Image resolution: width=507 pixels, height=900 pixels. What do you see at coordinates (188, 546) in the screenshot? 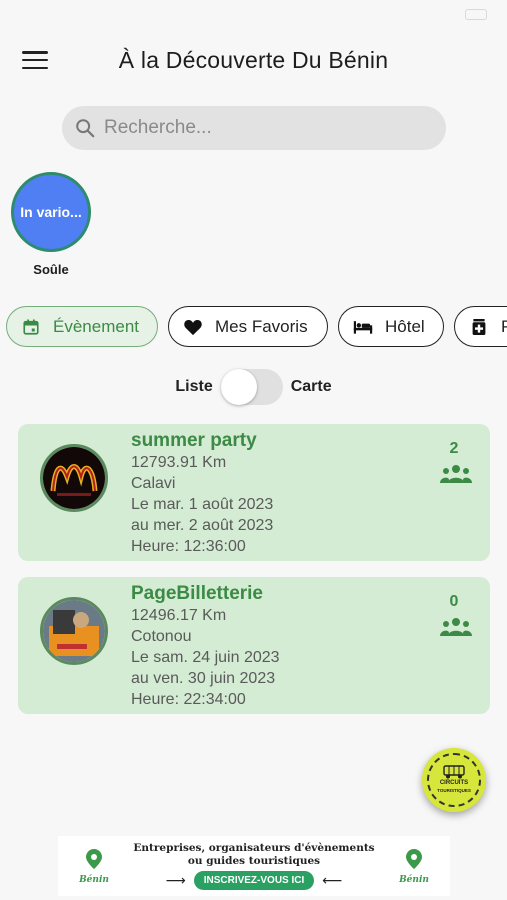
I see `event-time: Heure: 12:36:00` at bounding box center [188, 546].